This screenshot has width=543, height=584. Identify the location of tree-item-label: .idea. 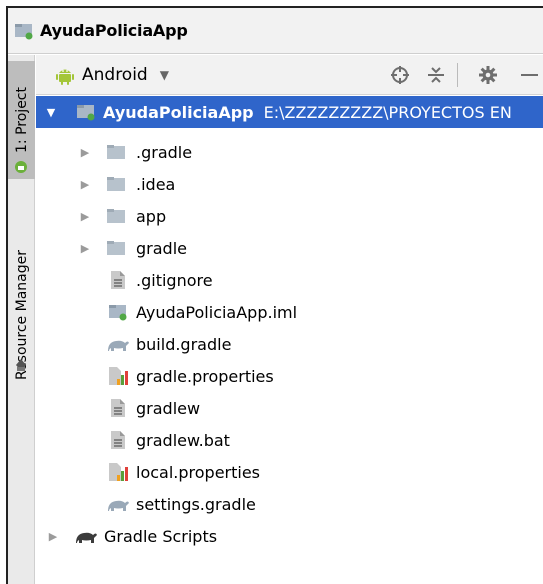
(156, 184).